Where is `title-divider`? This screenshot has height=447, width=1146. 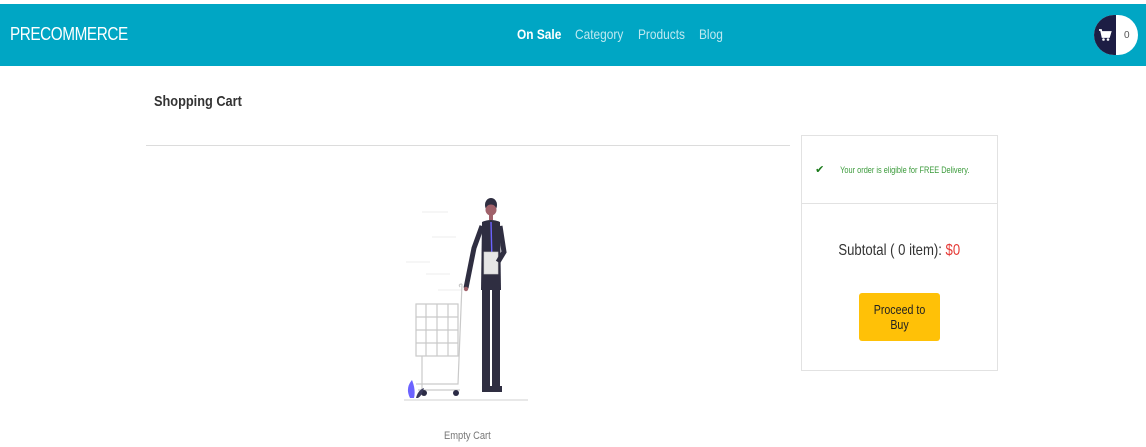 title-divider is located at coordinates (468, 145).